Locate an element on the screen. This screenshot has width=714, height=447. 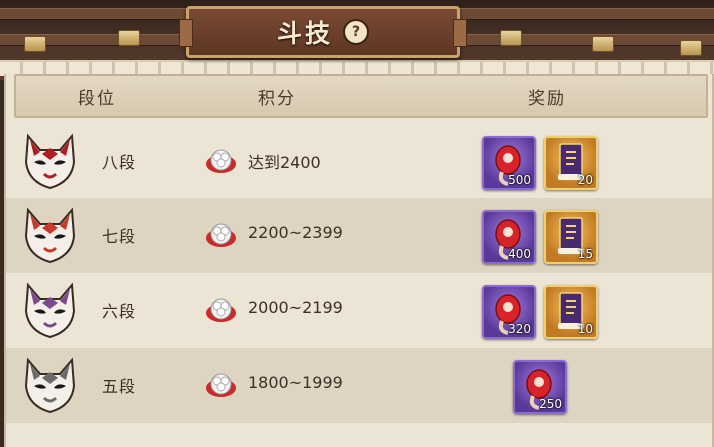
score-range: 1800~1999 is located at coordinates (295, 382).